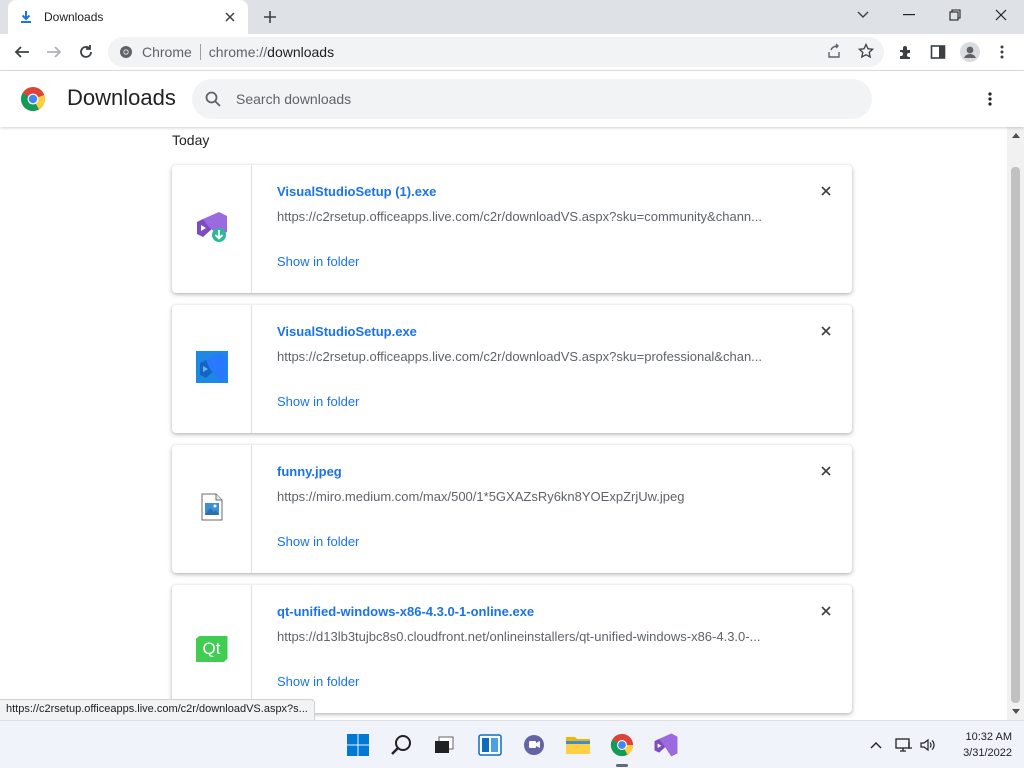 Image resolution: width=1024 pixels, height=768 pixels. Describe the element at coordinates (444, 745) in the screenshot. I see `task-view-icon` at that location.